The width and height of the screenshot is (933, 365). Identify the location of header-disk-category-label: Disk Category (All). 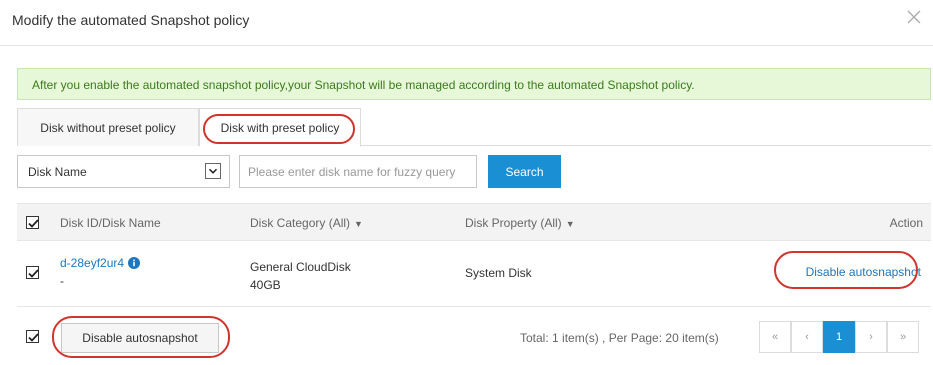
(300, 223).